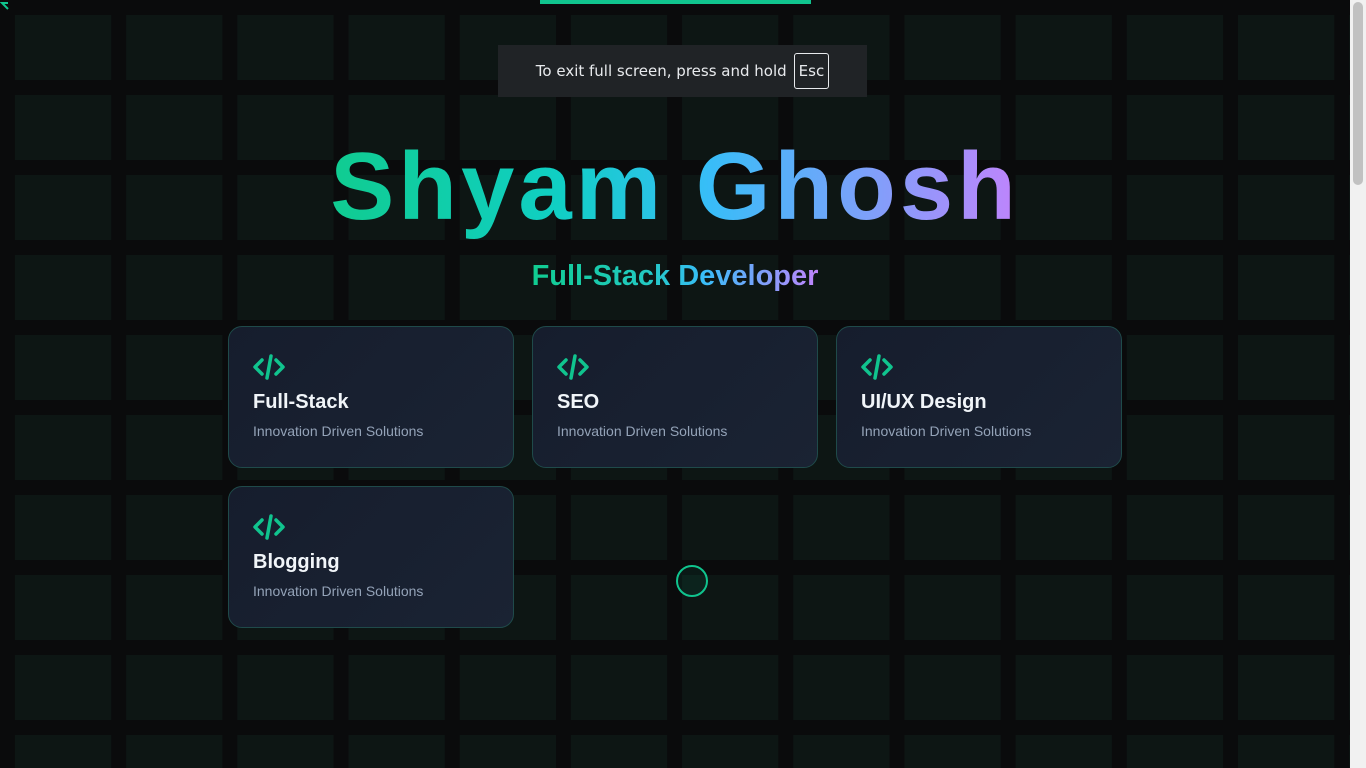 The height and width of the screenshot is (768, 1366). What do you see at coordinates (578, 402) in the screenshot?
I see `card-title: SEO` at bounding box center [578, 402].